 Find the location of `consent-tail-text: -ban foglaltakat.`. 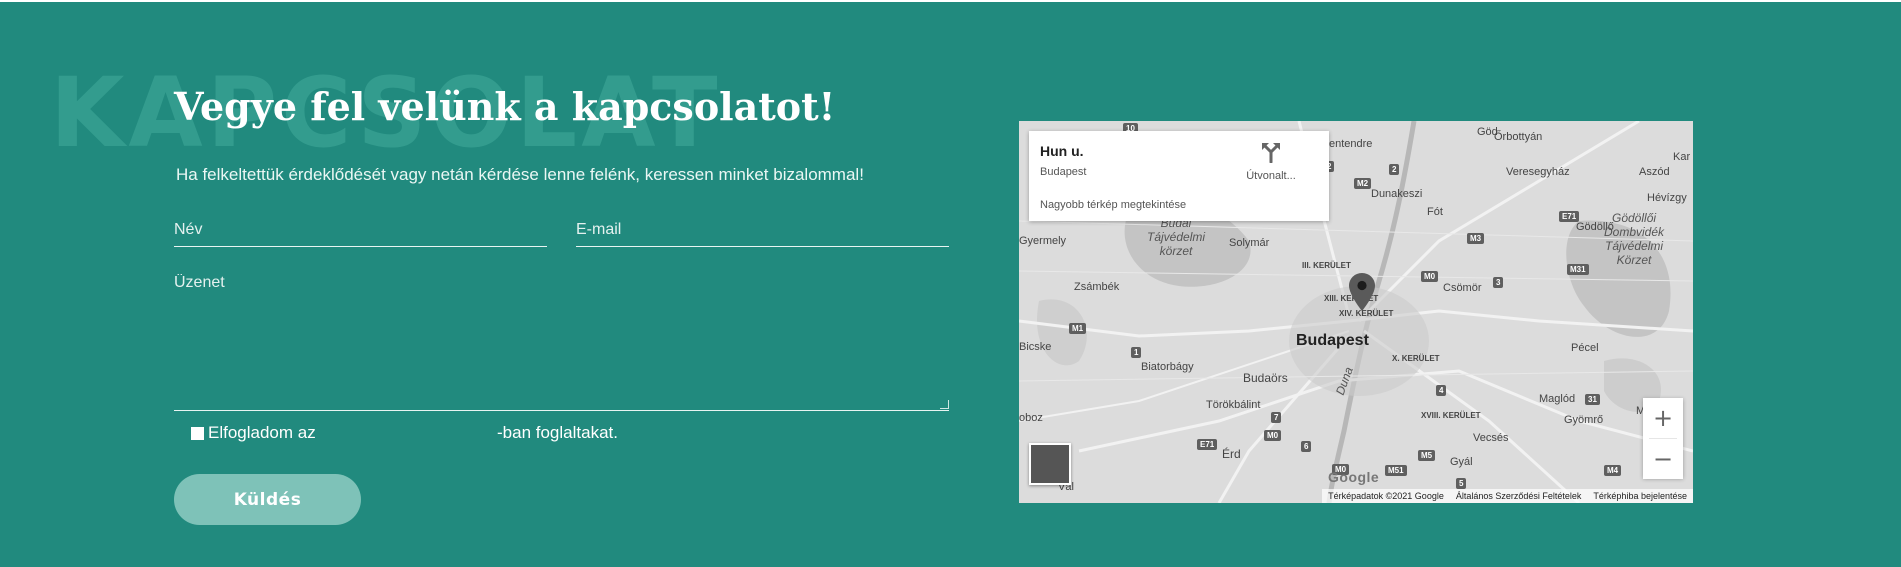

consent-tail-text: -ban foglaltakat. is located at coordinates (557, 432).